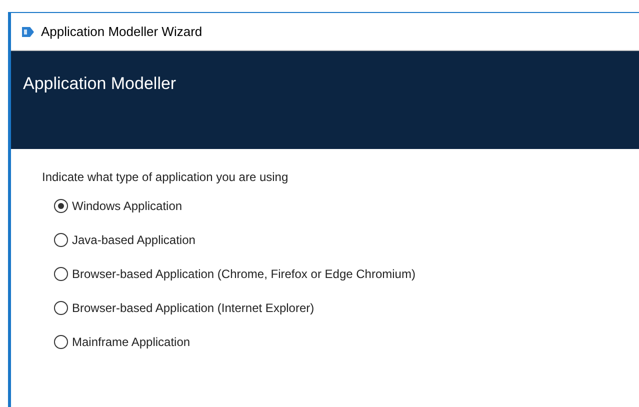 The image size is (639, 407). Describe the element at coordinates (127, 206) in the screenshot. I see `option-label: Windows Application` at that location.